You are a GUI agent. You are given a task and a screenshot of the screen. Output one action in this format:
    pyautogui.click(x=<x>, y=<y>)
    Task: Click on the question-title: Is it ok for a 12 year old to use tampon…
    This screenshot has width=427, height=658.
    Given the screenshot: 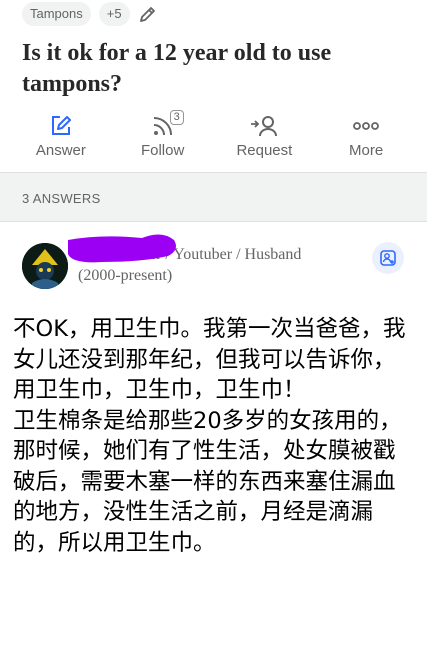 What is the action you would take?
    pyautogui.click(x=212, y=69)
    